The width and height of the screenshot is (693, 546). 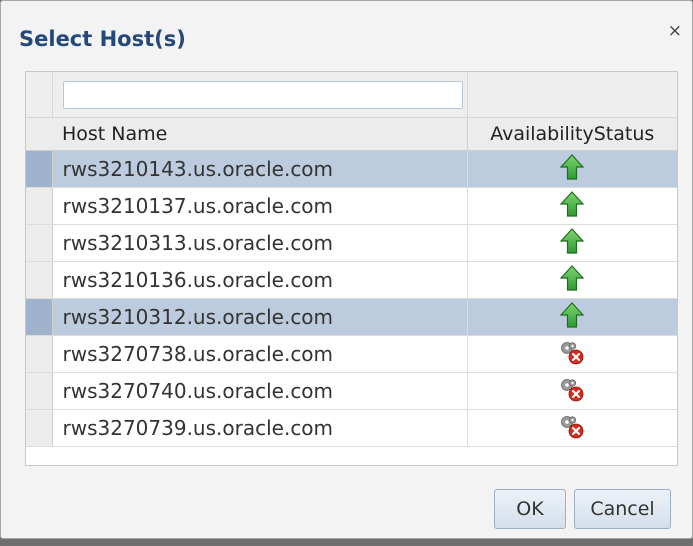 What do you see at coordinates (259, 317) in the screenshot?
I see `host-name-cell: rws3210312.us.oracle.com` at bounding box center [259, 317].